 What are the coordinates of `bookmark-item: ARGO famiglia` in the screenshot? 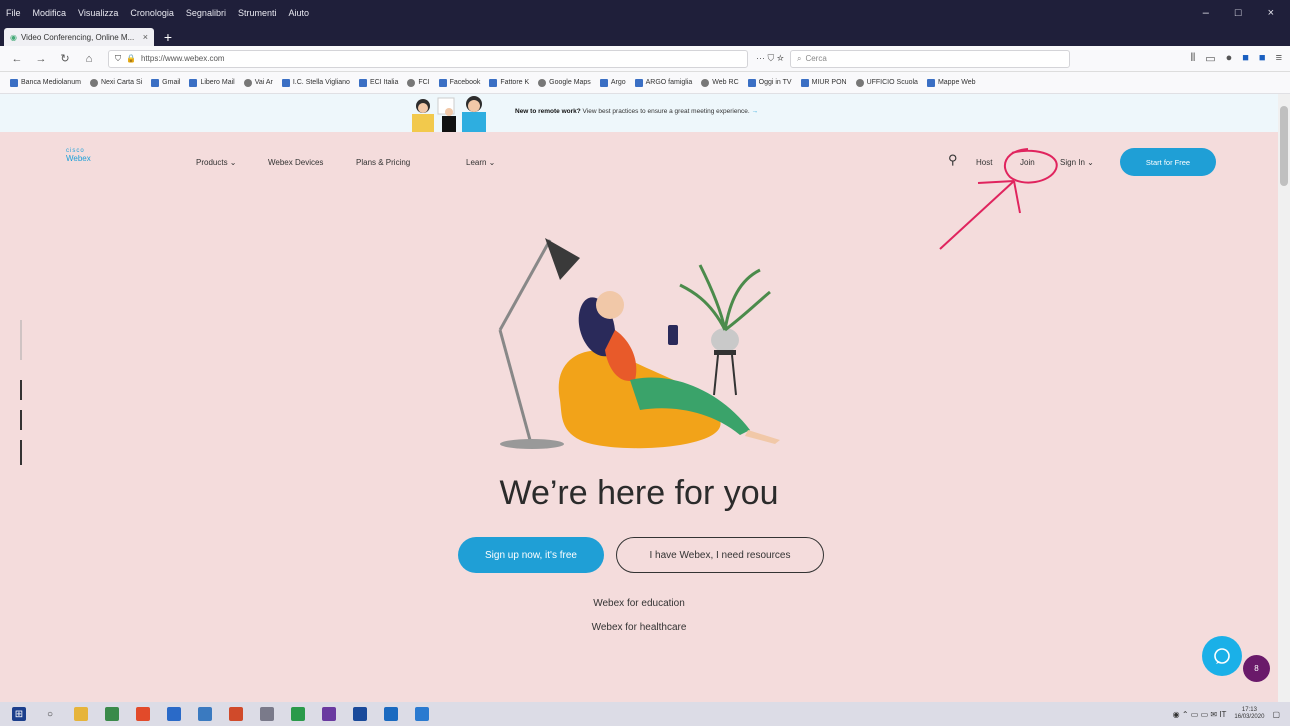 It's located at (663, 82).